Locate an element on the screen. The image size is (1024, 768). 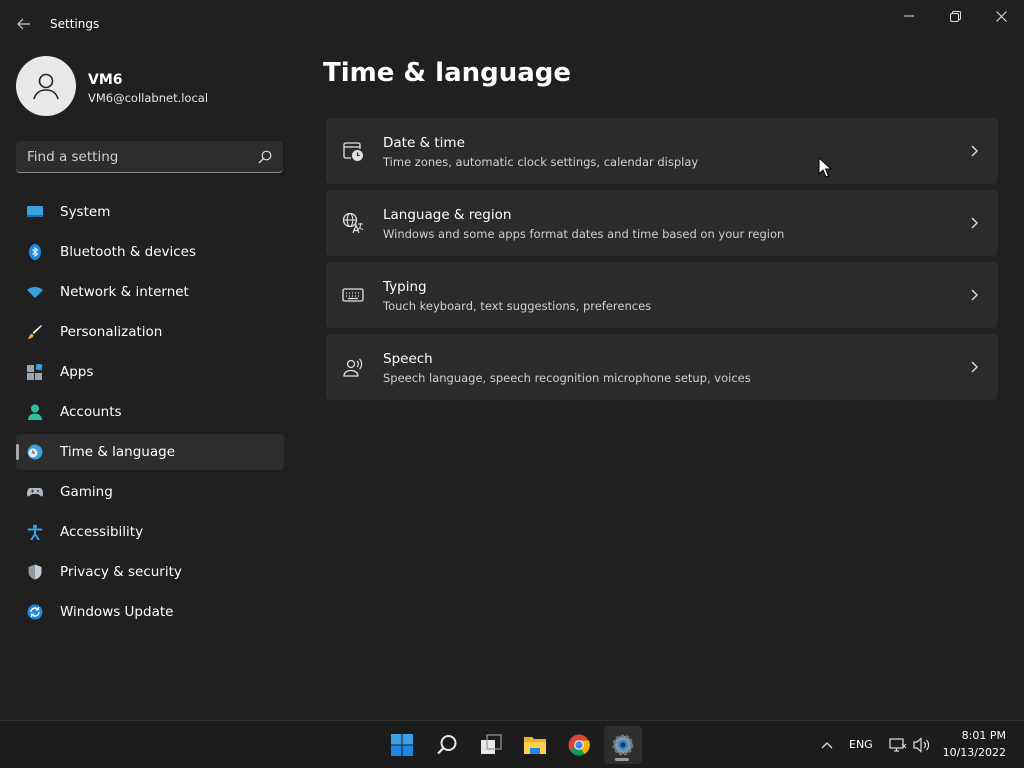
back-arrow-icon is located at coordinates (23, 24).